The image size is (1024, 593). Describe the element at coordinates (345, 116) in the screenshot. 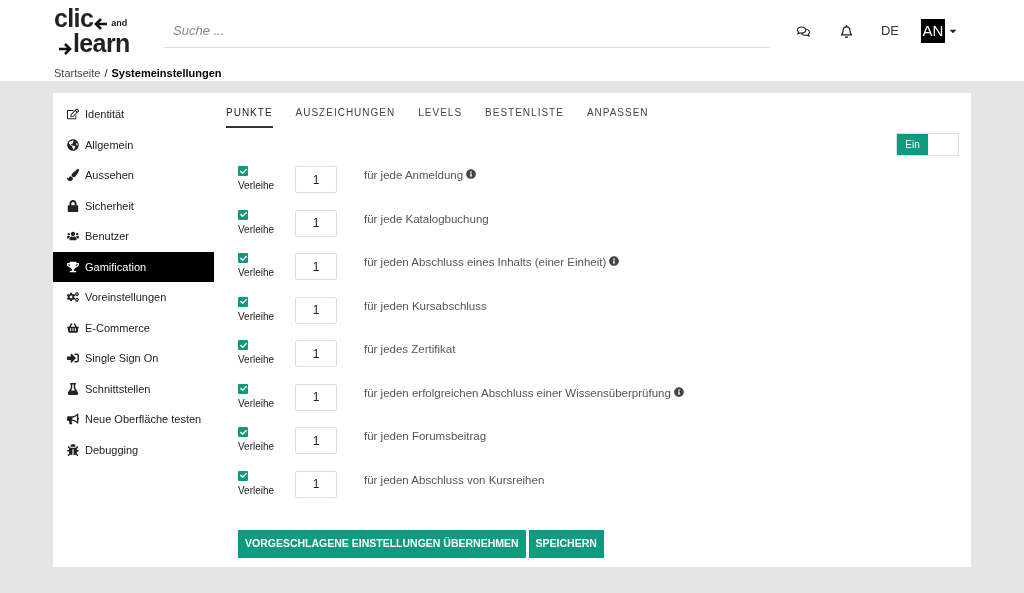

I see `tab: AUSZEICHUNGEN` at that location.